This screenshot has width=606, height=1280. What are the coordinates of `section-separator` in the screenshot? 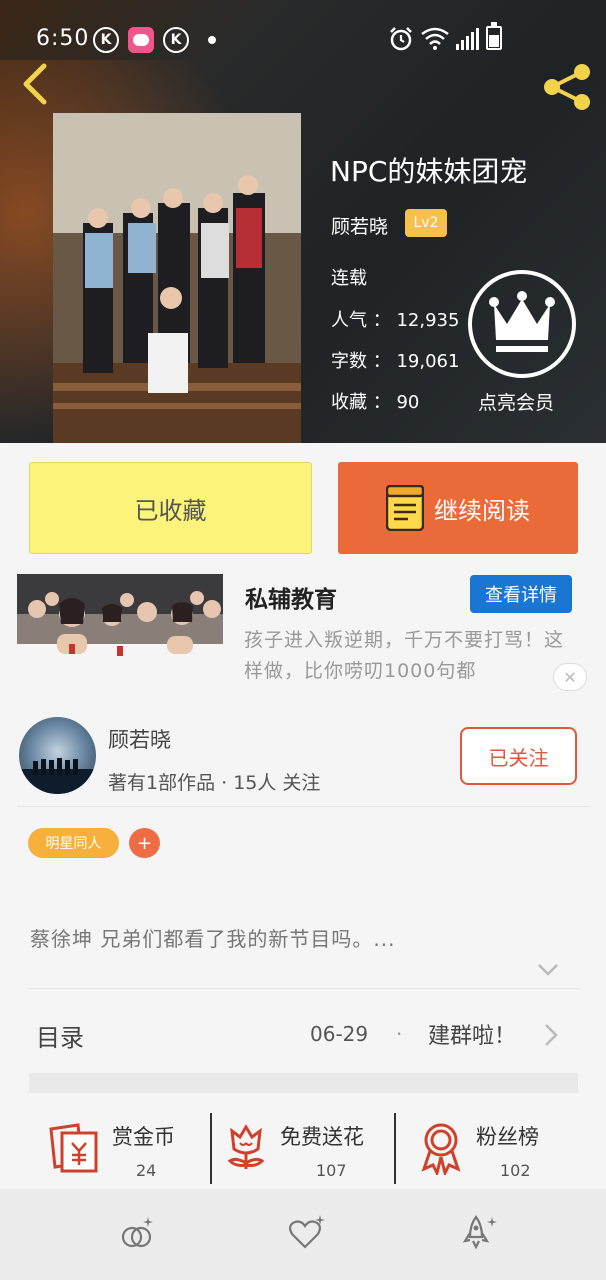 It's located at (303, 1083).